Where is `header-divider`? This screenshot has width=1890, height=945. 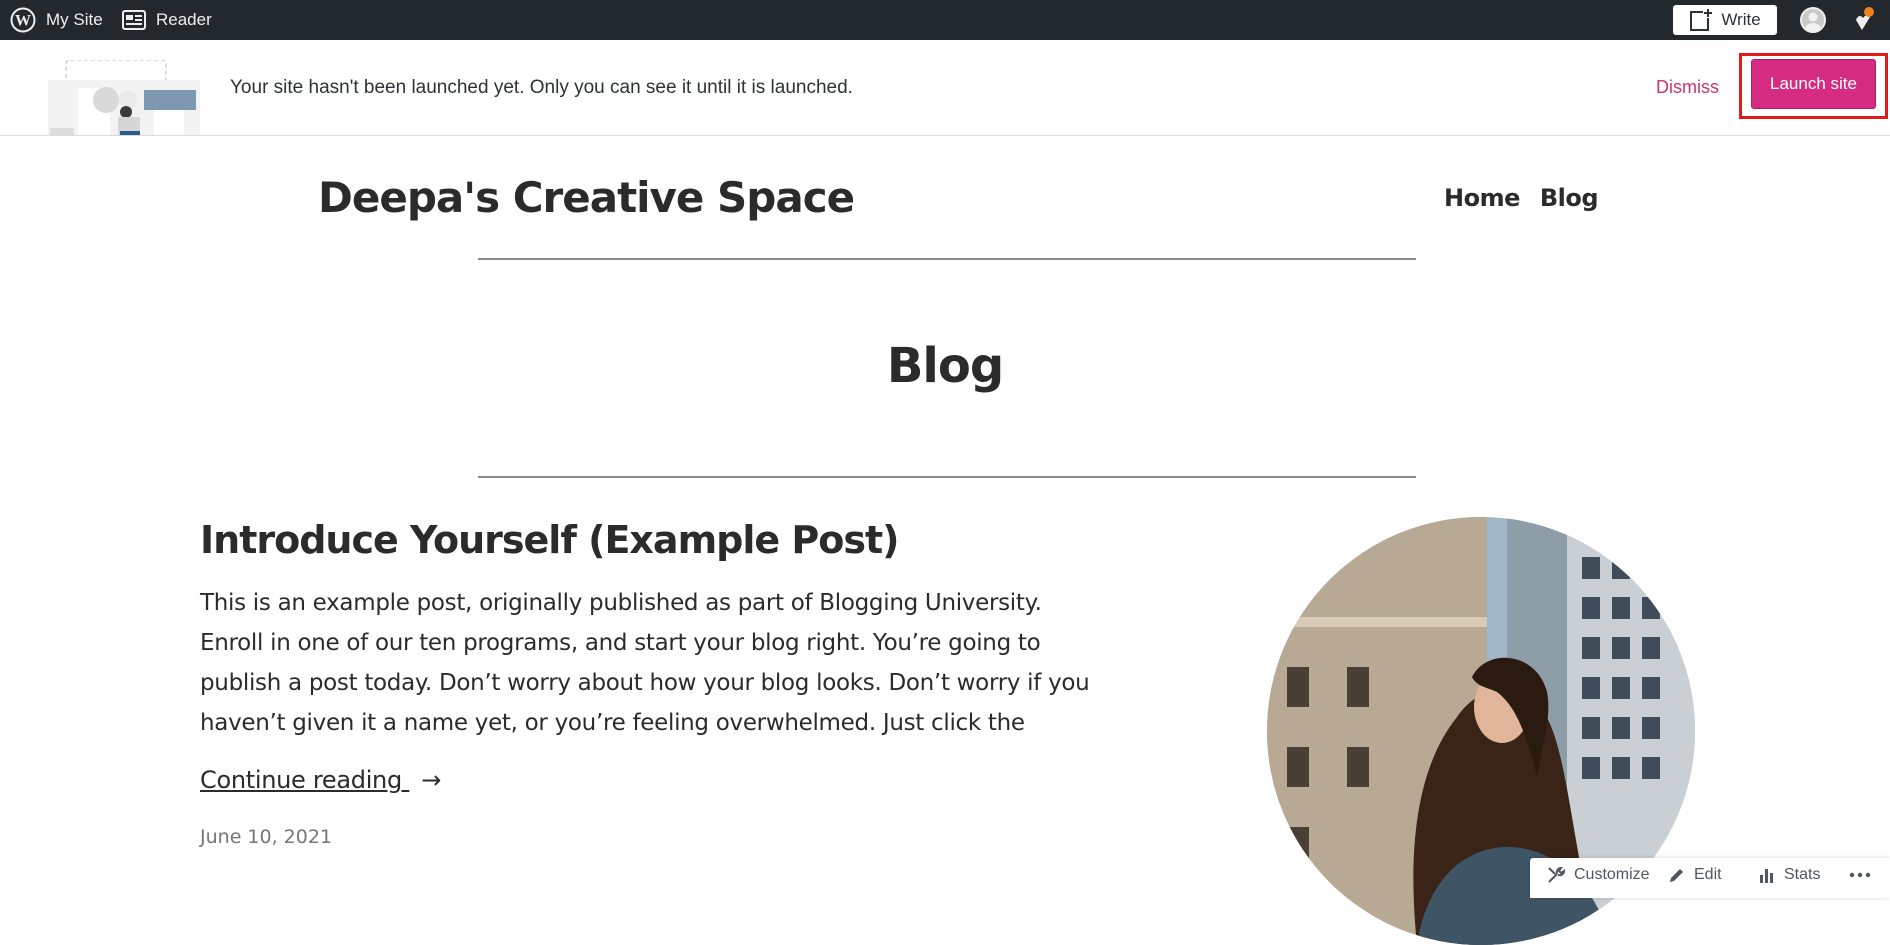 header-divider is located at coordinates (947, 259).